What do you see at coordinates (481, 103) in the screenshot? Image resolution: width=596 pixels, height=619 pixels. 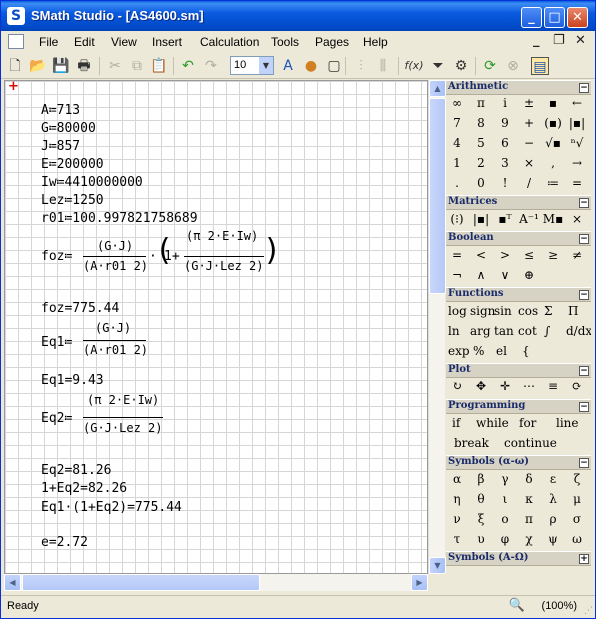 I see `arithmetic-button: π` at bounding box center [481, 103].